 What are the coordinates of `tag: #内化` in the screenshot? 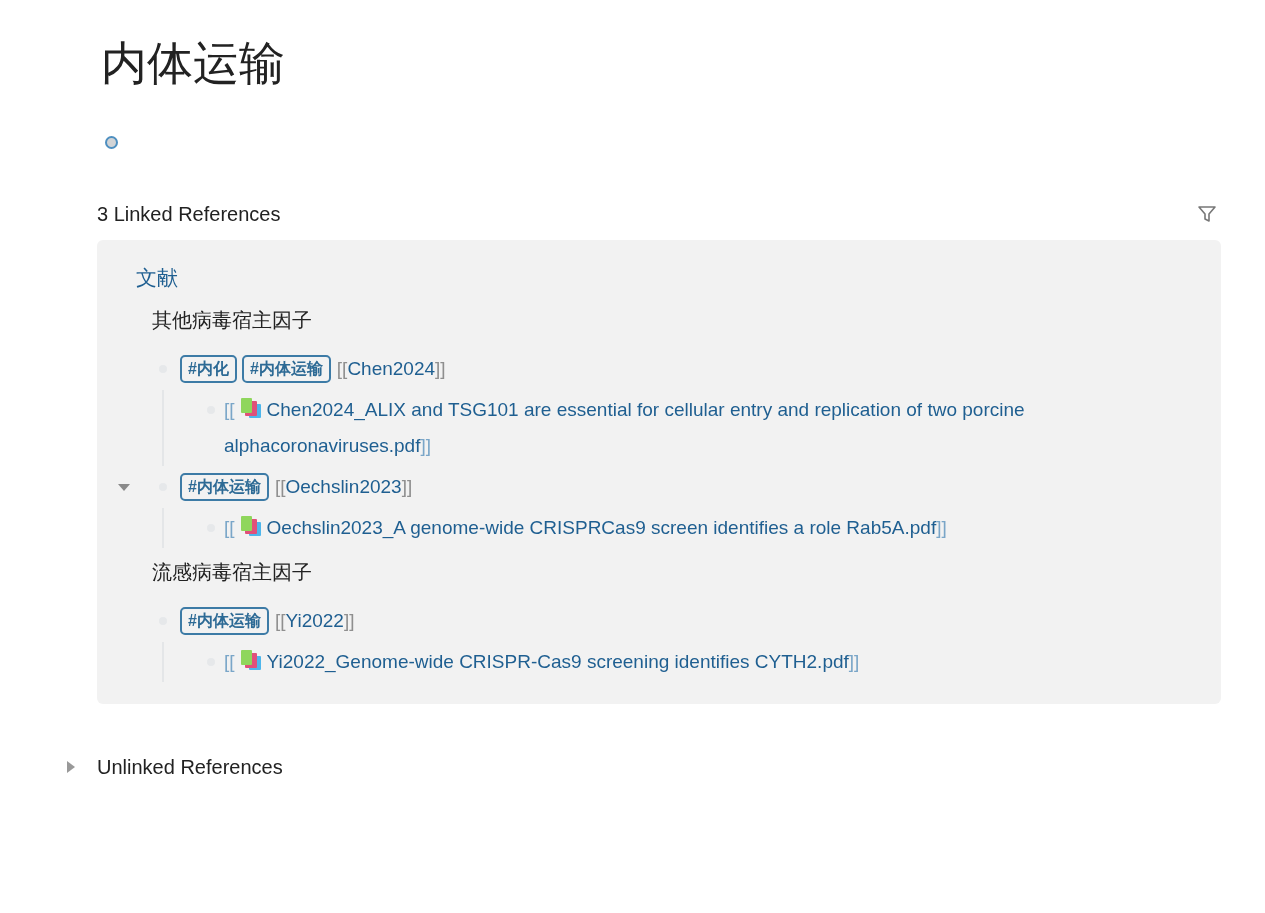 It's located at (208, 369).